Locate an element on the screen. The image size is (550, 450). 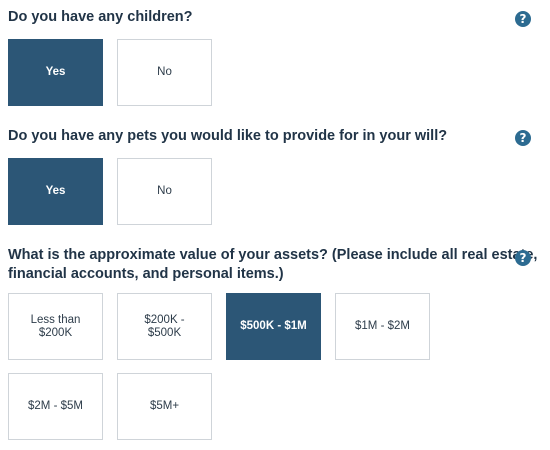
assets-500k-1m-button: $500K - $1M is located at coordinates (273, 326).